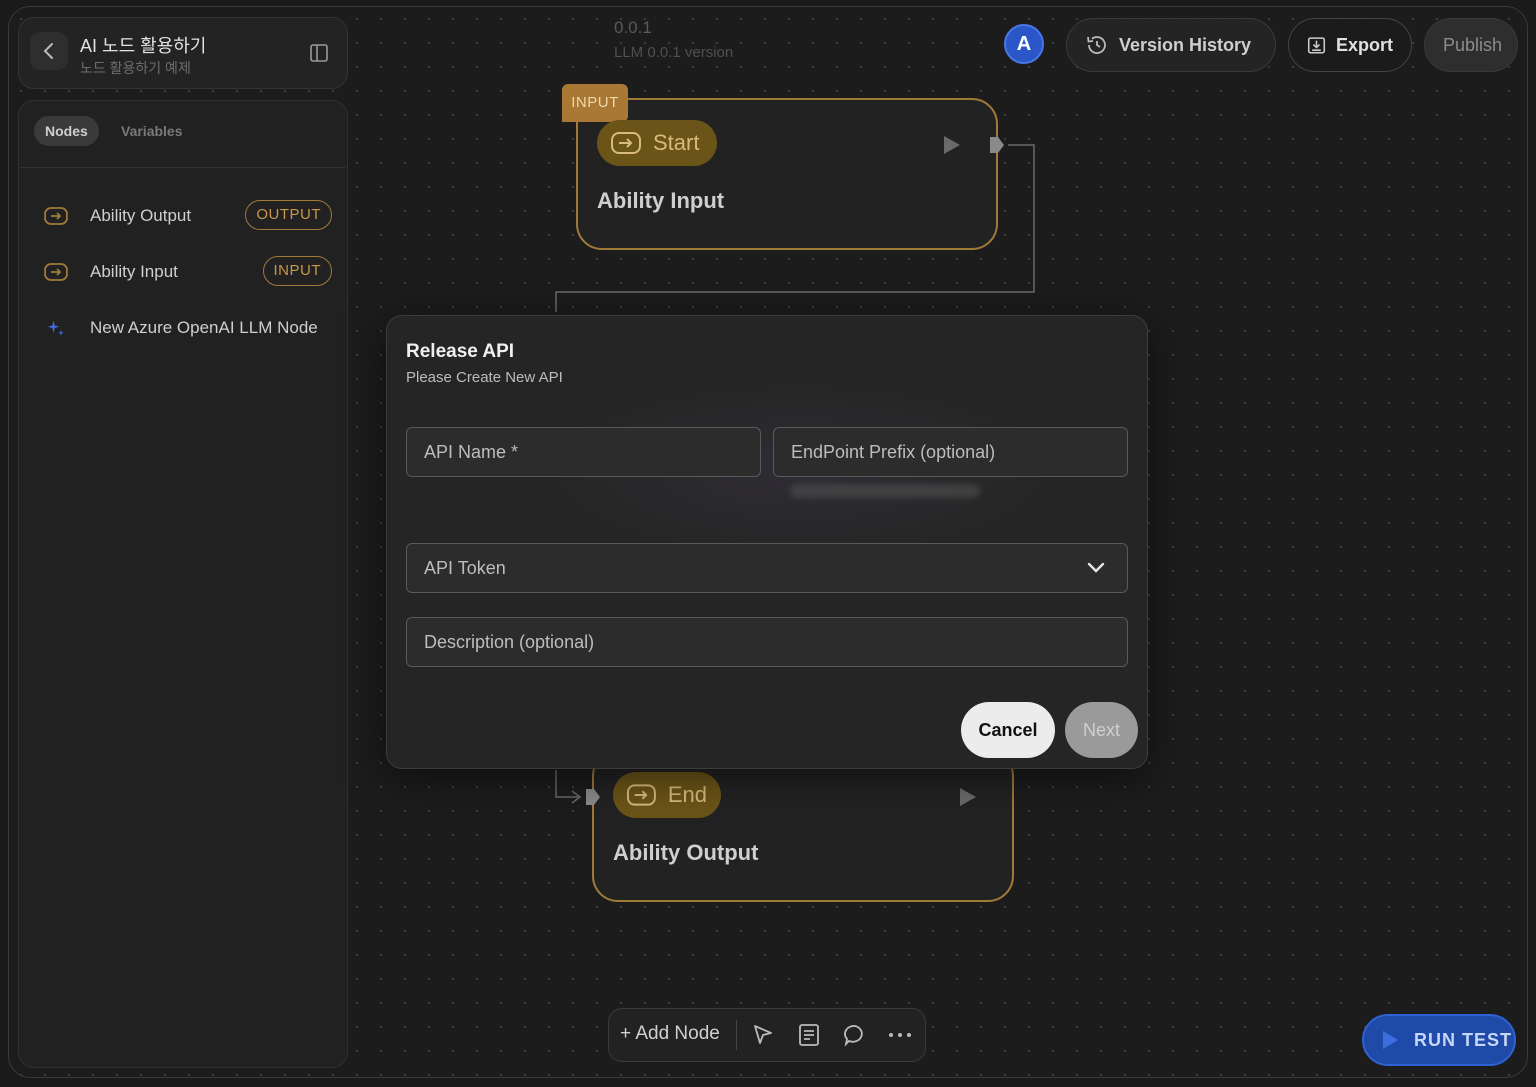 The height and width of the screenshot is (1087, 1536). What do you see at coordinates (1008, 730) in the screenshot?
I see `cancel-button: Cancel` at bounding box center [1008, 730].